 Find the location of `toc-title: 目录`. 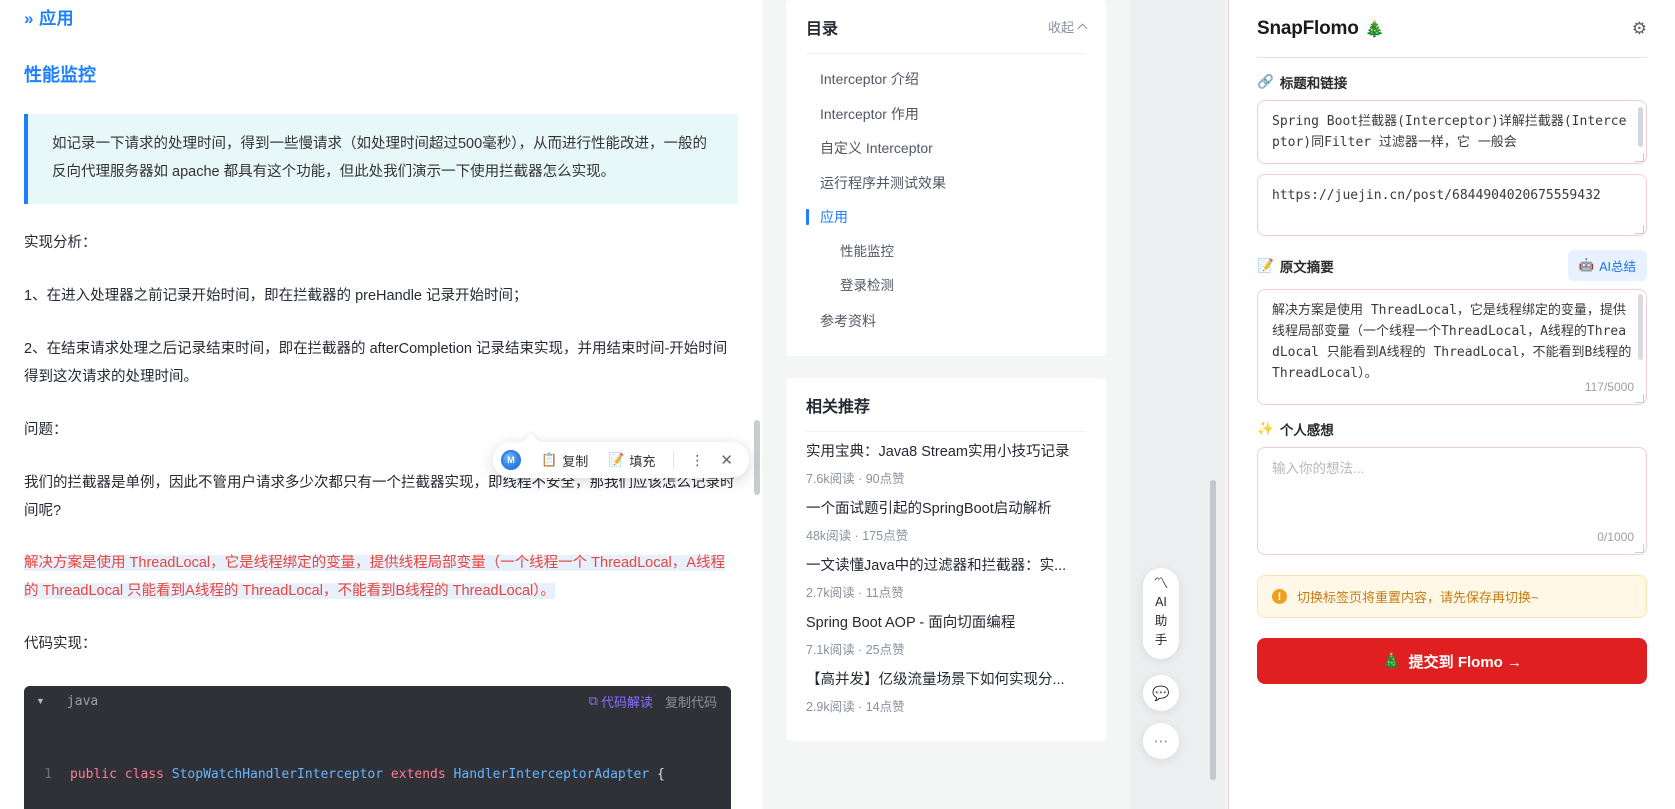

toc-title: 目录 is located at coordinates (822, 29).